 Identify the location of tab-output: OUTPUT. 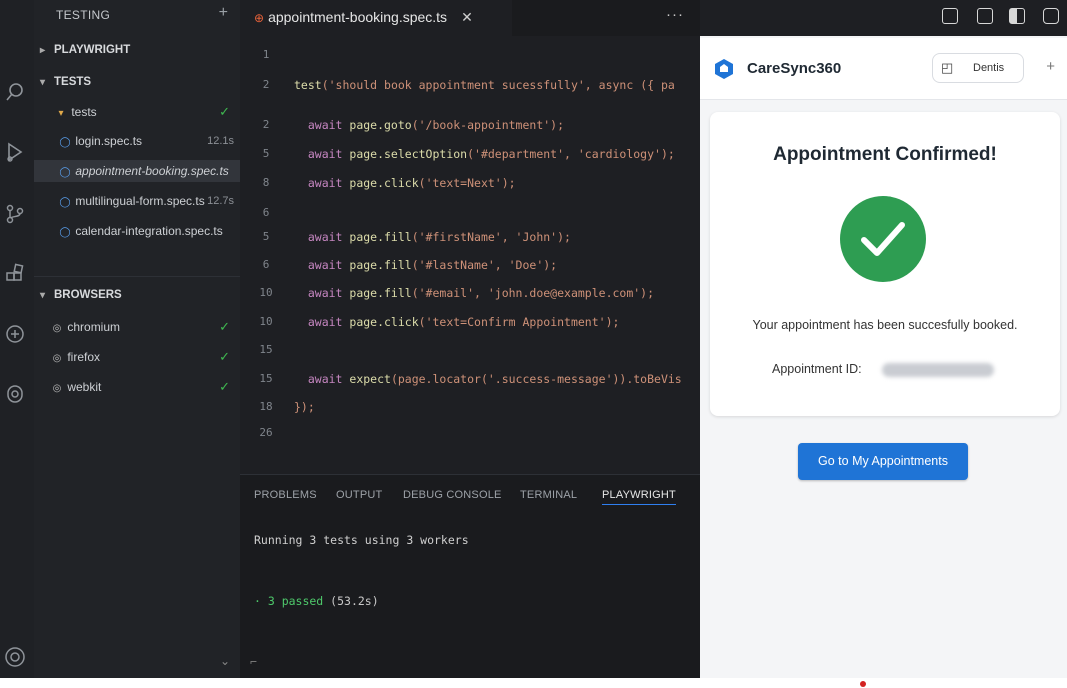
(359, 495).